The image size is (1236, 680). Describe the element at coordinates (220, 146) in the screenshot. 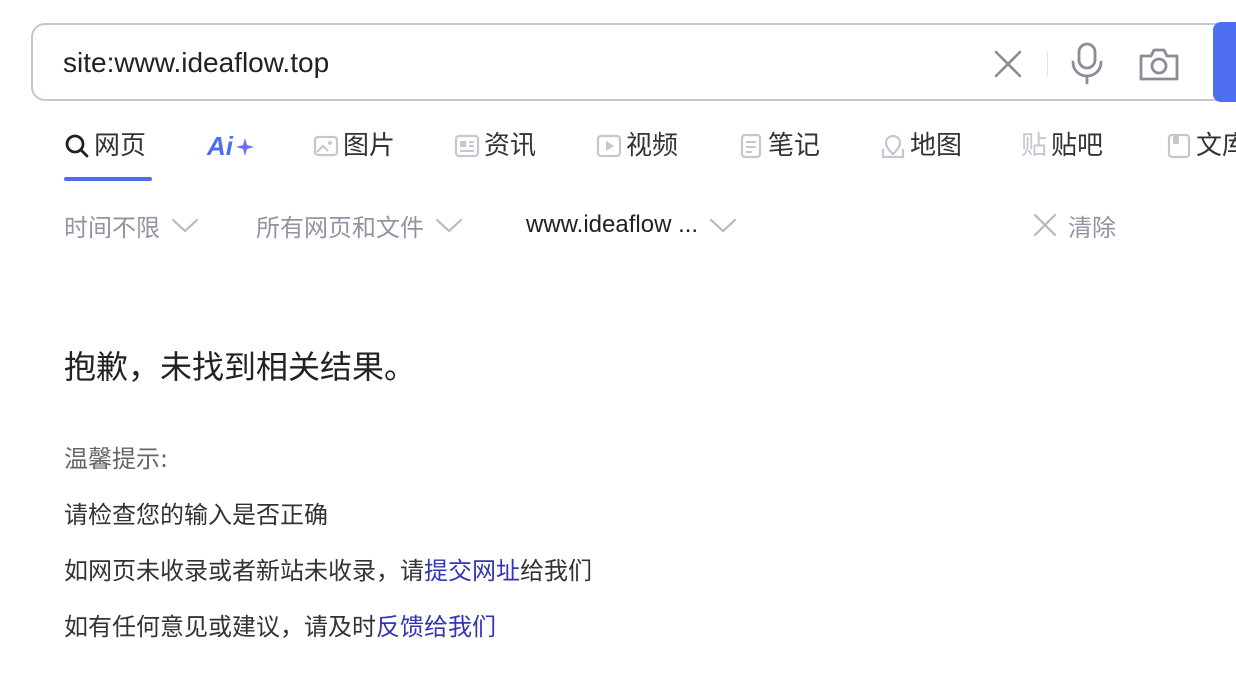

I see `ai-icon: Ai` at that location.